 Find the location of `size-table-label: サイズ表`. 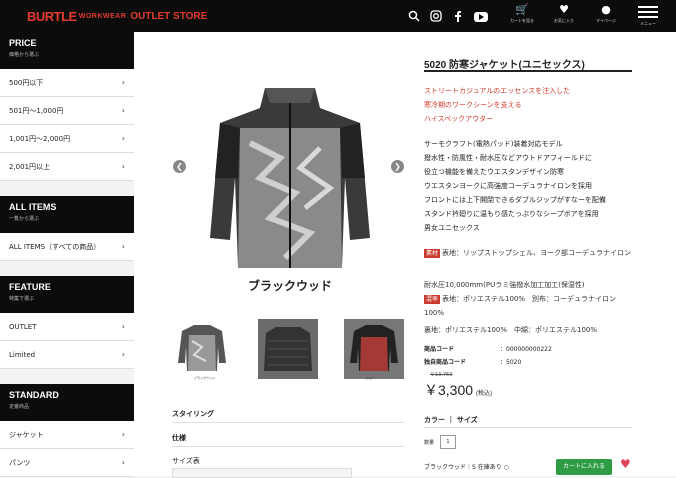

size-table-label: サイズ表 is located at coordinates (186, 461).